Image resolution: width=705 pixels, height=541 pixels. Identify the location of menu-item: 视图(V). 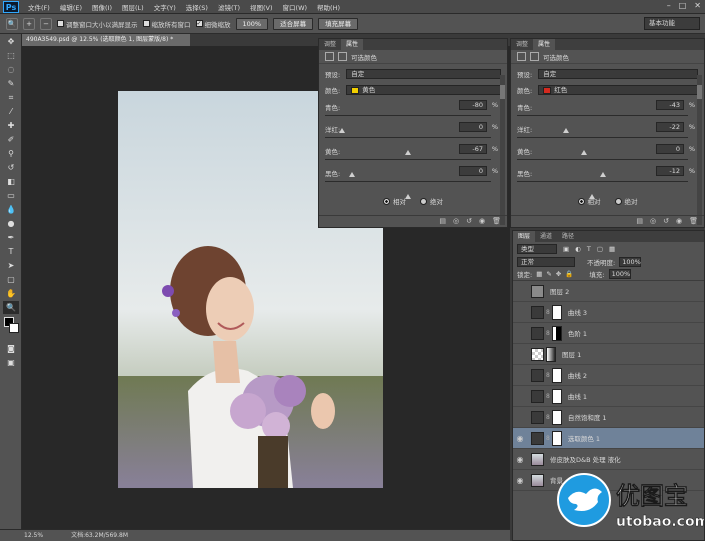
(261, 7).